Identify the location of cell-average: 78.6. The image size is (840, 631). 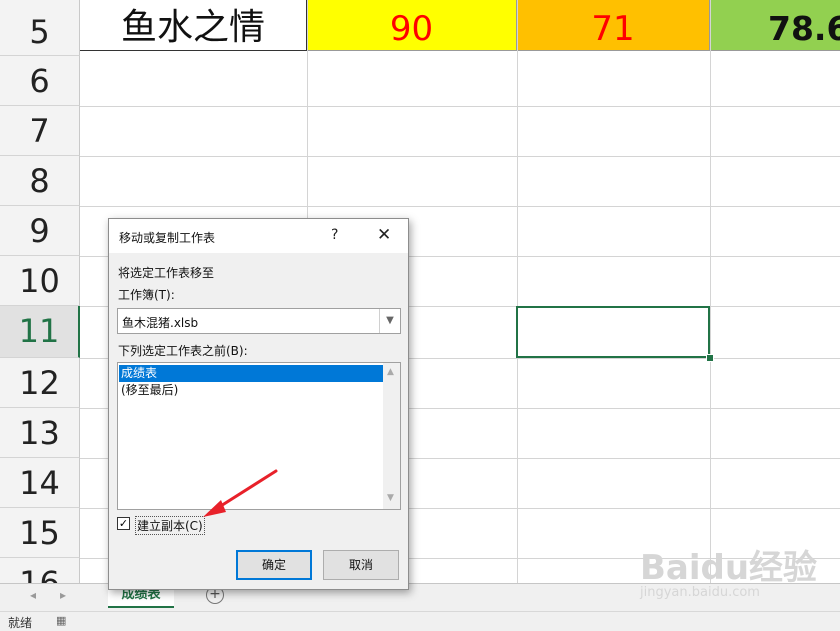
(775, 25).